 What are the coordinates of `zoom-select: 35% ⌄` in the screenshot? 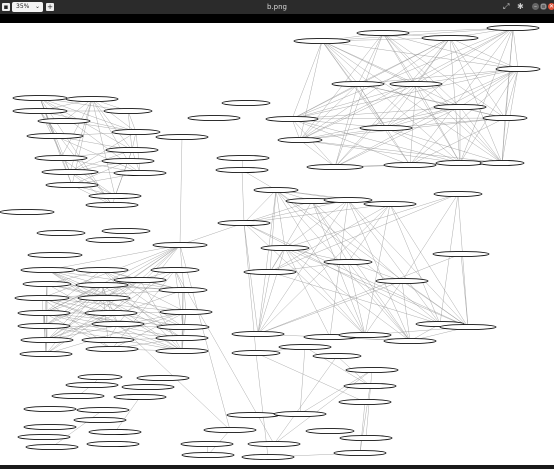 It's located at (27, 7).